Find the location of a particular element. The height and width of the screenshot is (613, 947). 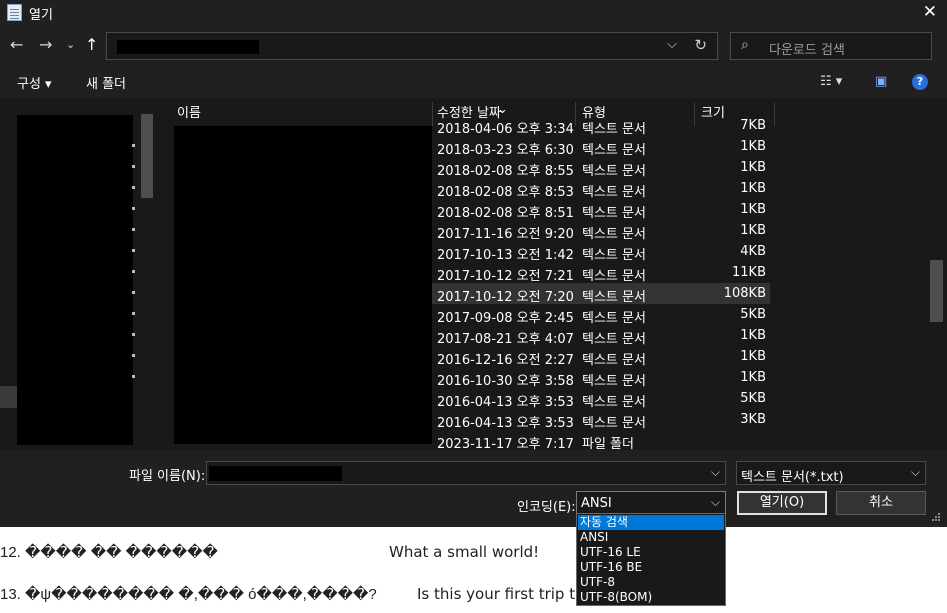

preview-pane-icon: ▣ is located at coordinates (881, 81).